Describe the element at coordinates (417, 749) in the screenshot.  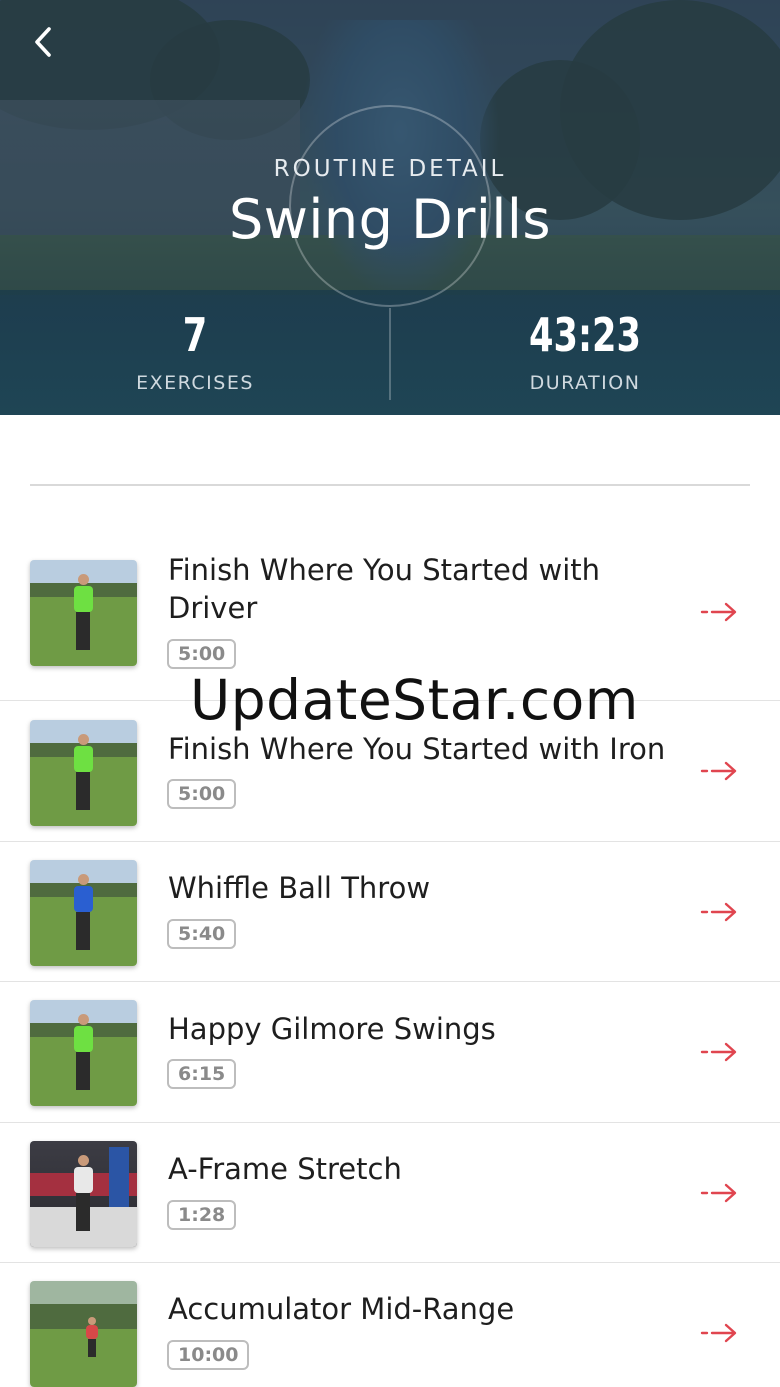
I see `exercise-title: Finish Where You Started with Iron` at that location.